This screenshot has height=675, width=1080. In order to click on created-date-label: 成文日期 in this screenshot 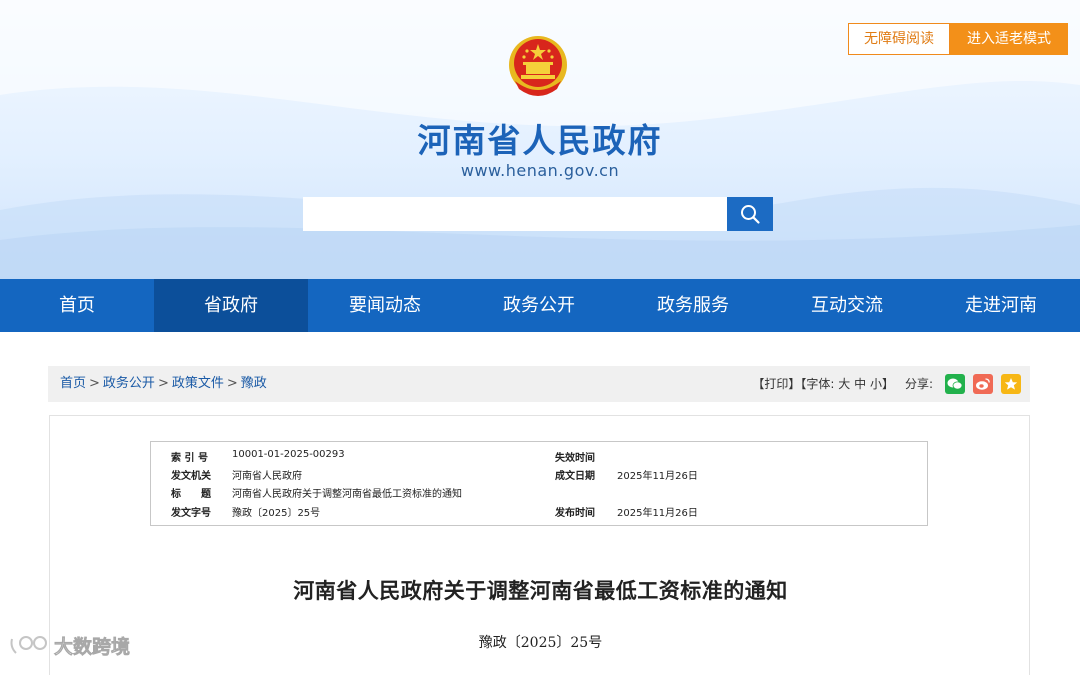, I will do `click(575, 476)`.